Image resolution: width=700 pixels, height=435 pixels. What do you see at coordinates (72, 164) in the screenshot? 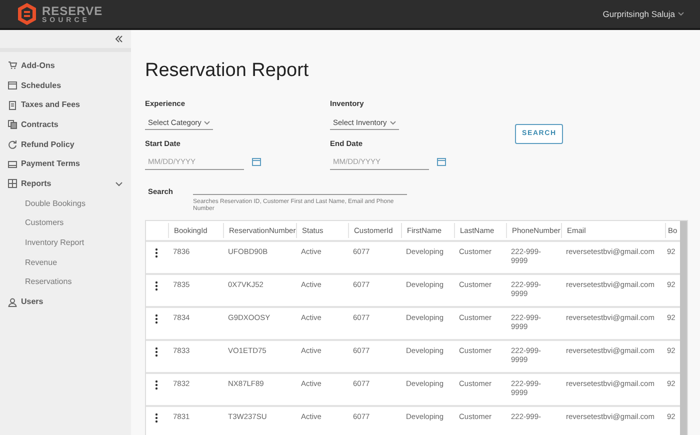
I see `sidebar-item: Payment Terms` at bounding box center [72, 164].